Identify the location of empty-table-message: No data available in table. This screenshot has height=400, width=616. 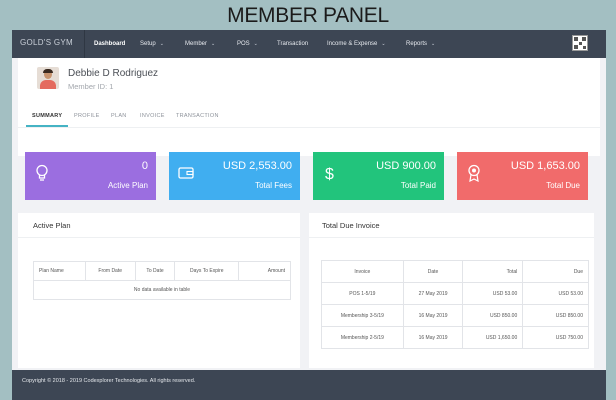
(162, 290).